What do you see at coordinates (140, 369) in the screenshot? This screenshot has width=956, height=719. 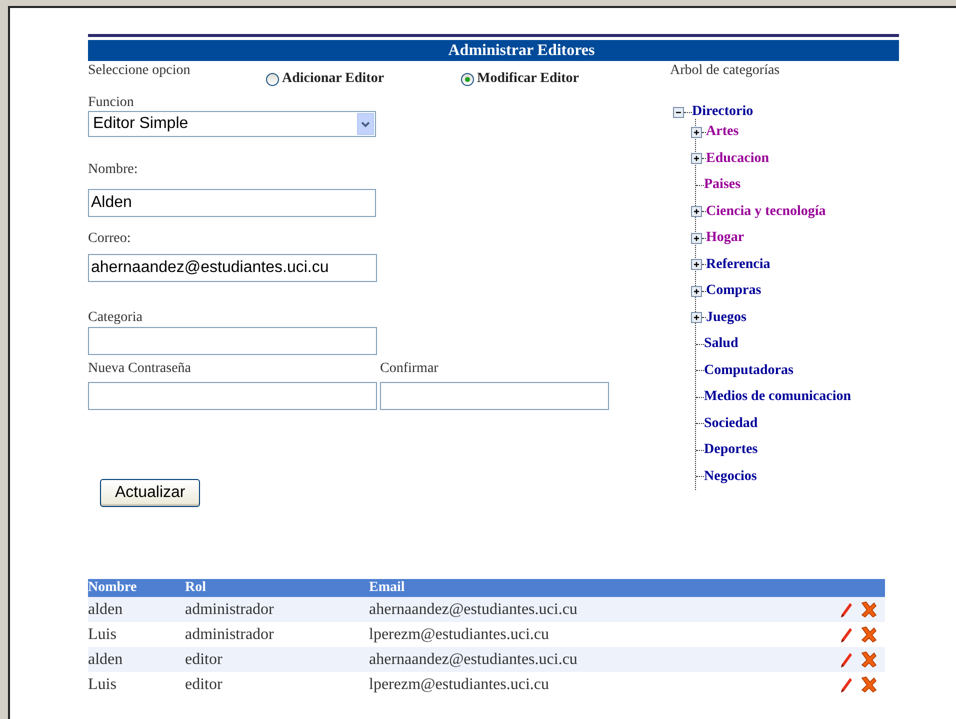 I see `field-label: Nueva Contraseña` at bounding box center [140, 369].